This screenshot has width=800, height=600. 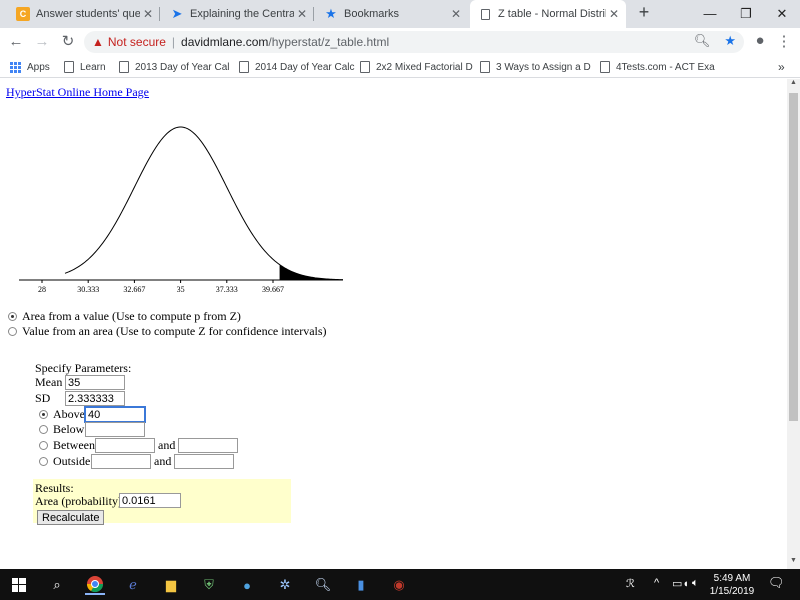 I want to click on tab-z-table: Z table - Normal Distribu ✕, so click(x=548, y=14).